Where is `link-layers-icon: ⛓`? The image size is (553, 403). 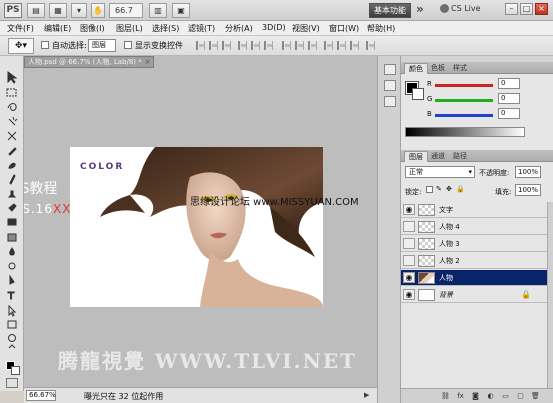
link-layers-icon: ⛓ is located at coordinates (445, 396).